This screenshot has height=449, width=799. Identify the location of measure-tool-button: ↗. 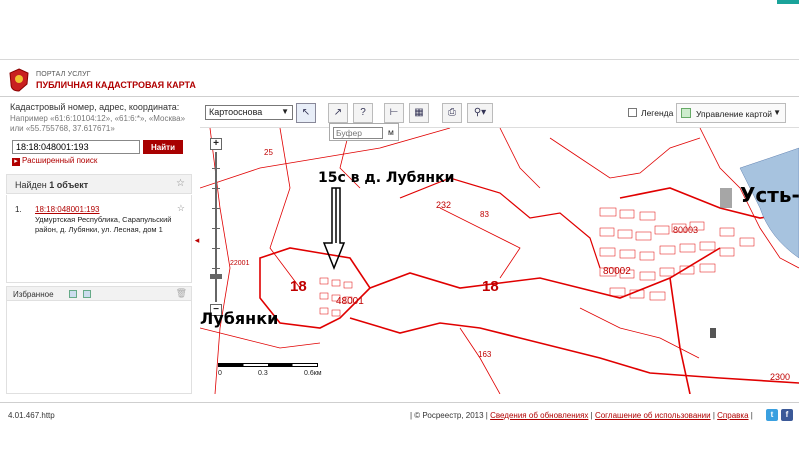
(338, 113).